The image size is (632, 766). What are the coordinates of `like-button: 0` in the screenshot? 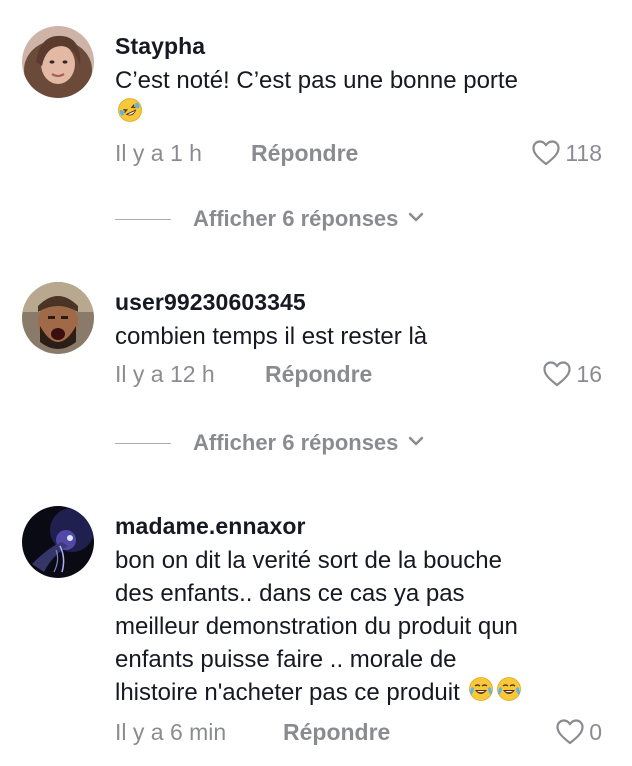 It's located at (578, 732).